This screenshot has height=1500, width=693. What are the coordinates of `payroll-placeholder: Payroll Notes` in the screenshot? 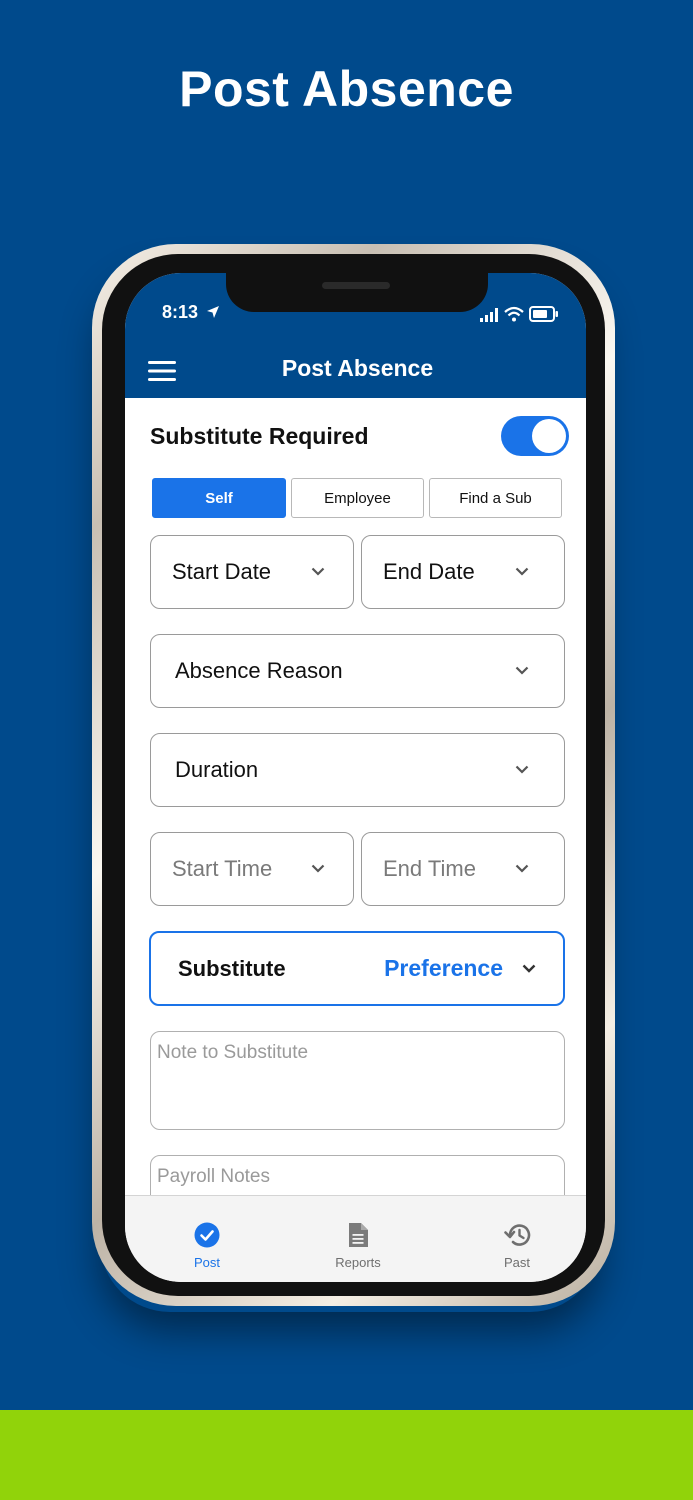 It's located at (213, 1176).